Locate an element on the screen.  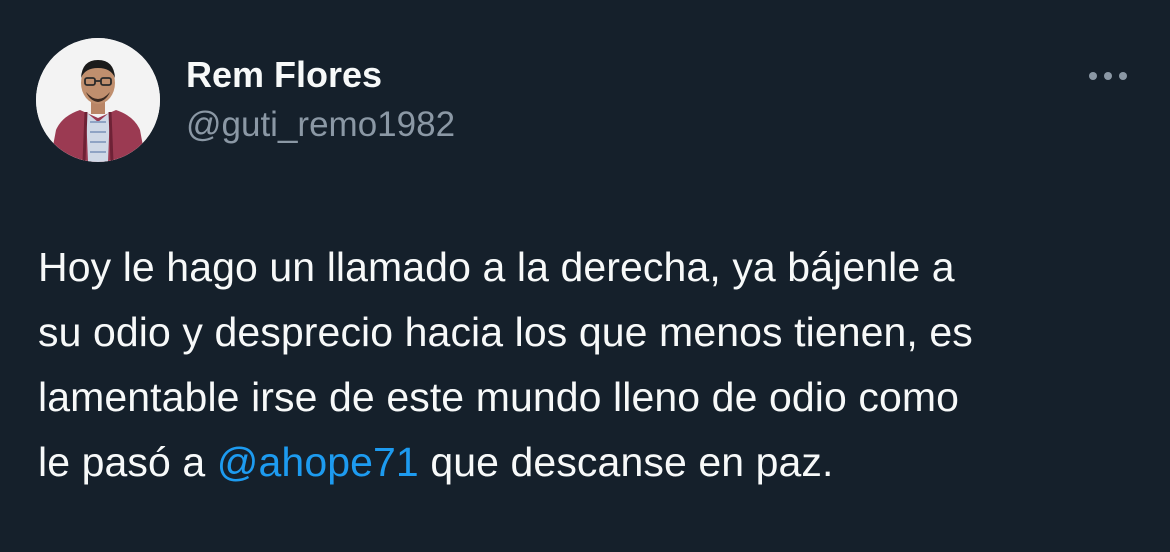
author-avatar is located at coordinates (98, 100).